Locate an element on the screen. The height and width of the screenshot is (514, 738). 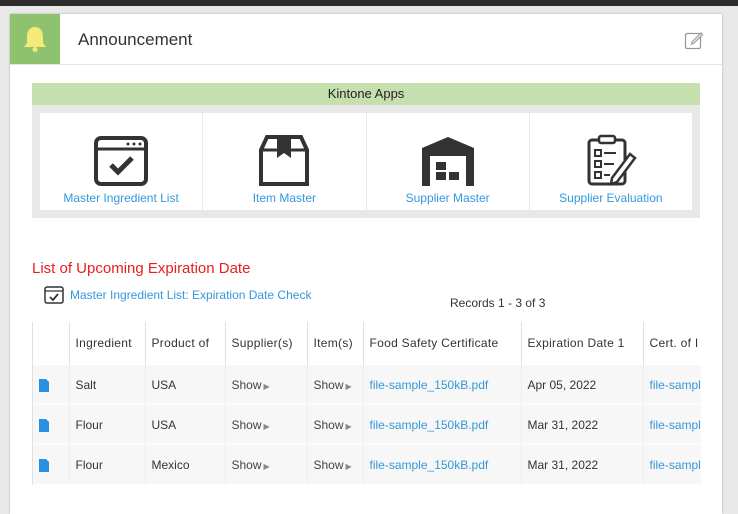
panel-header: Announcement is located at coordinates (366, 39).